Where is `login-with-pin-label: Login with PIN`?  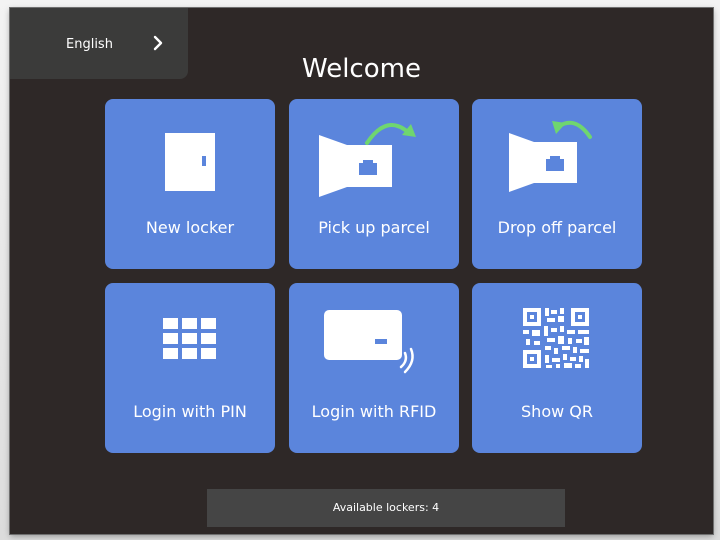 login-with-pin-label: Login with PIN is located at coordinates (190, 411).